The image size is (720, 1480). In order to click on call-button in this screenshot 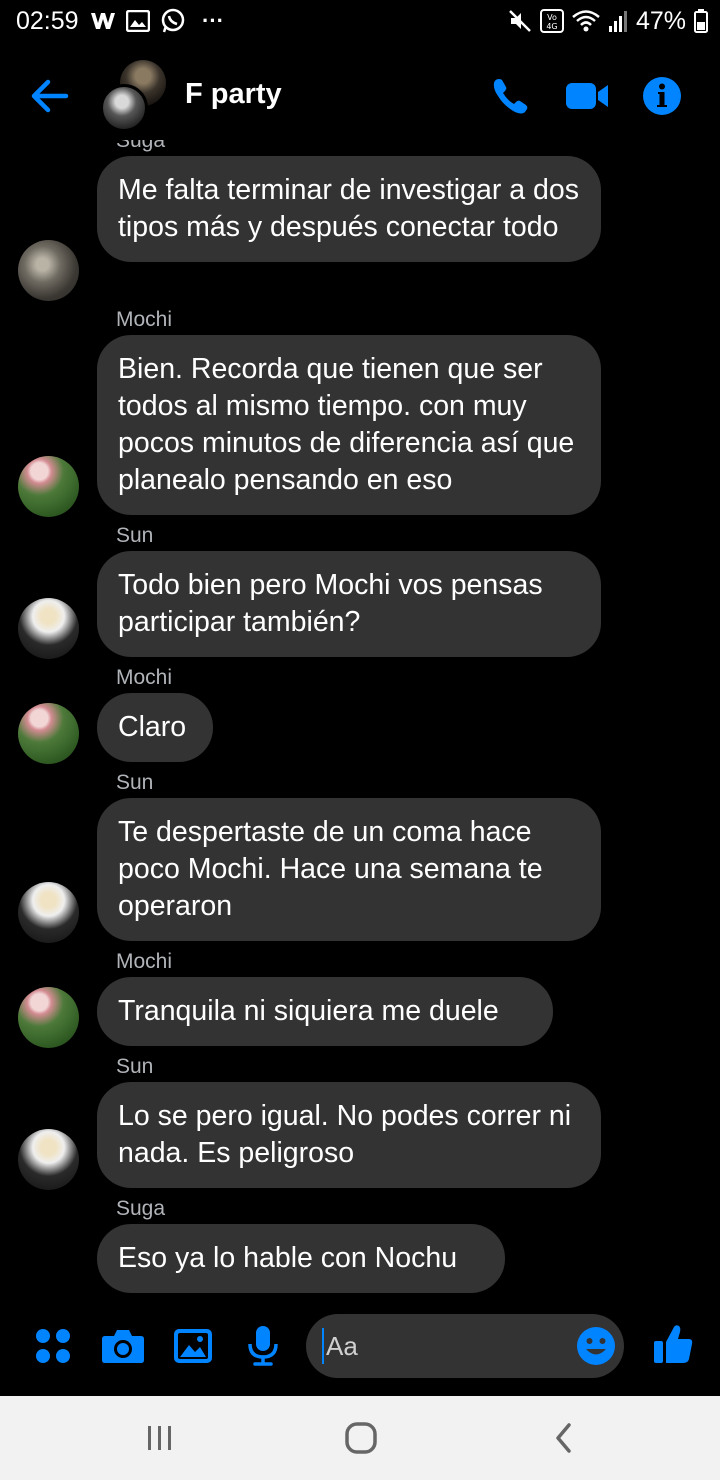, I will do `click(510, 96)`.